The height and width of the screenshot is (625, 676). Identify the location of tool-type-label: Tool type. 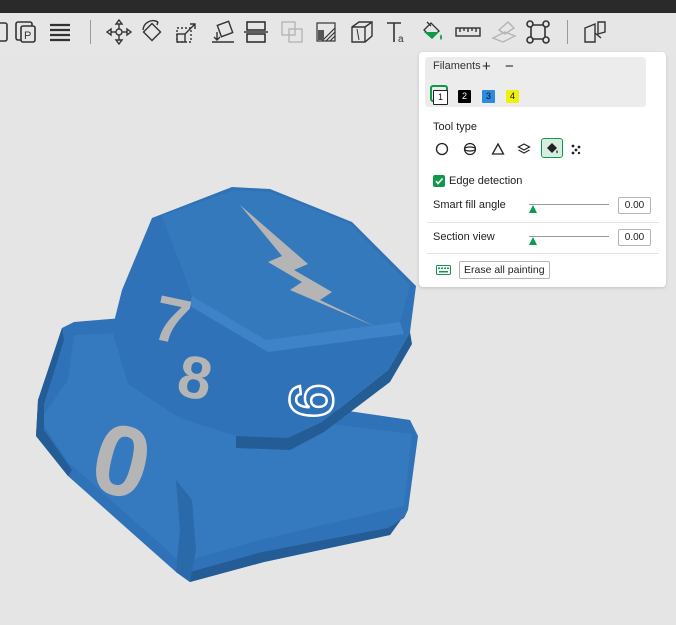
(455, 127).